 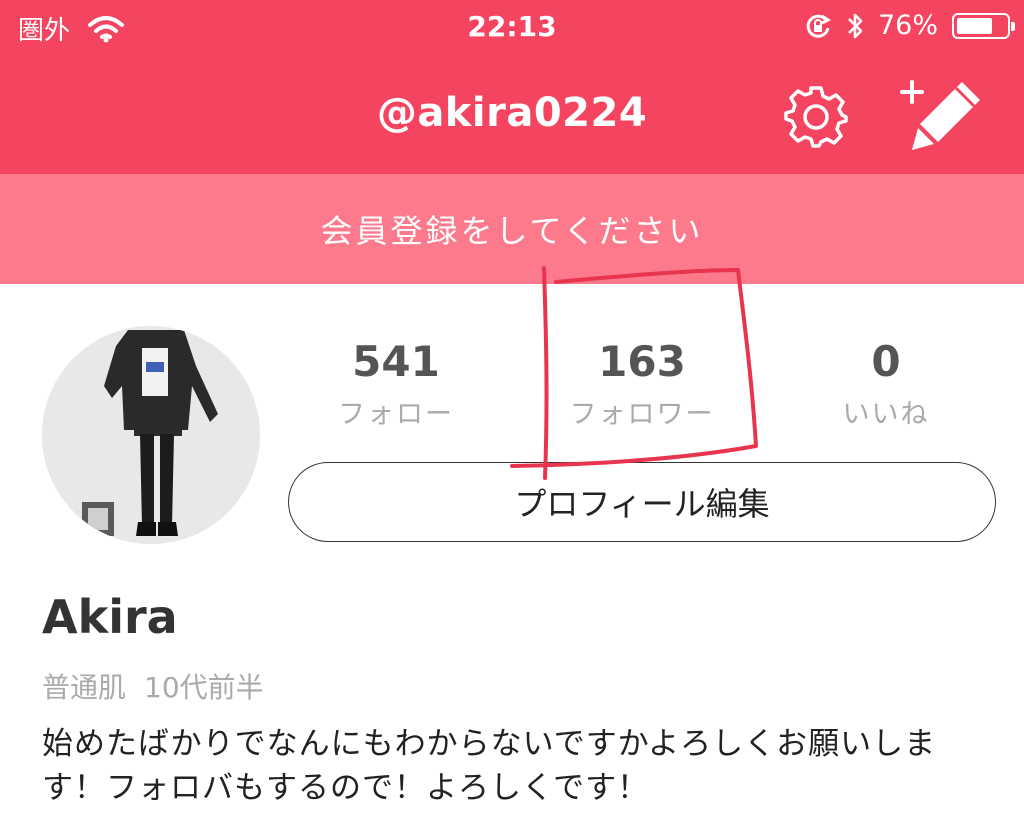 I want to click on likes-stat: 0 いいね, so click(x=886, y=383).